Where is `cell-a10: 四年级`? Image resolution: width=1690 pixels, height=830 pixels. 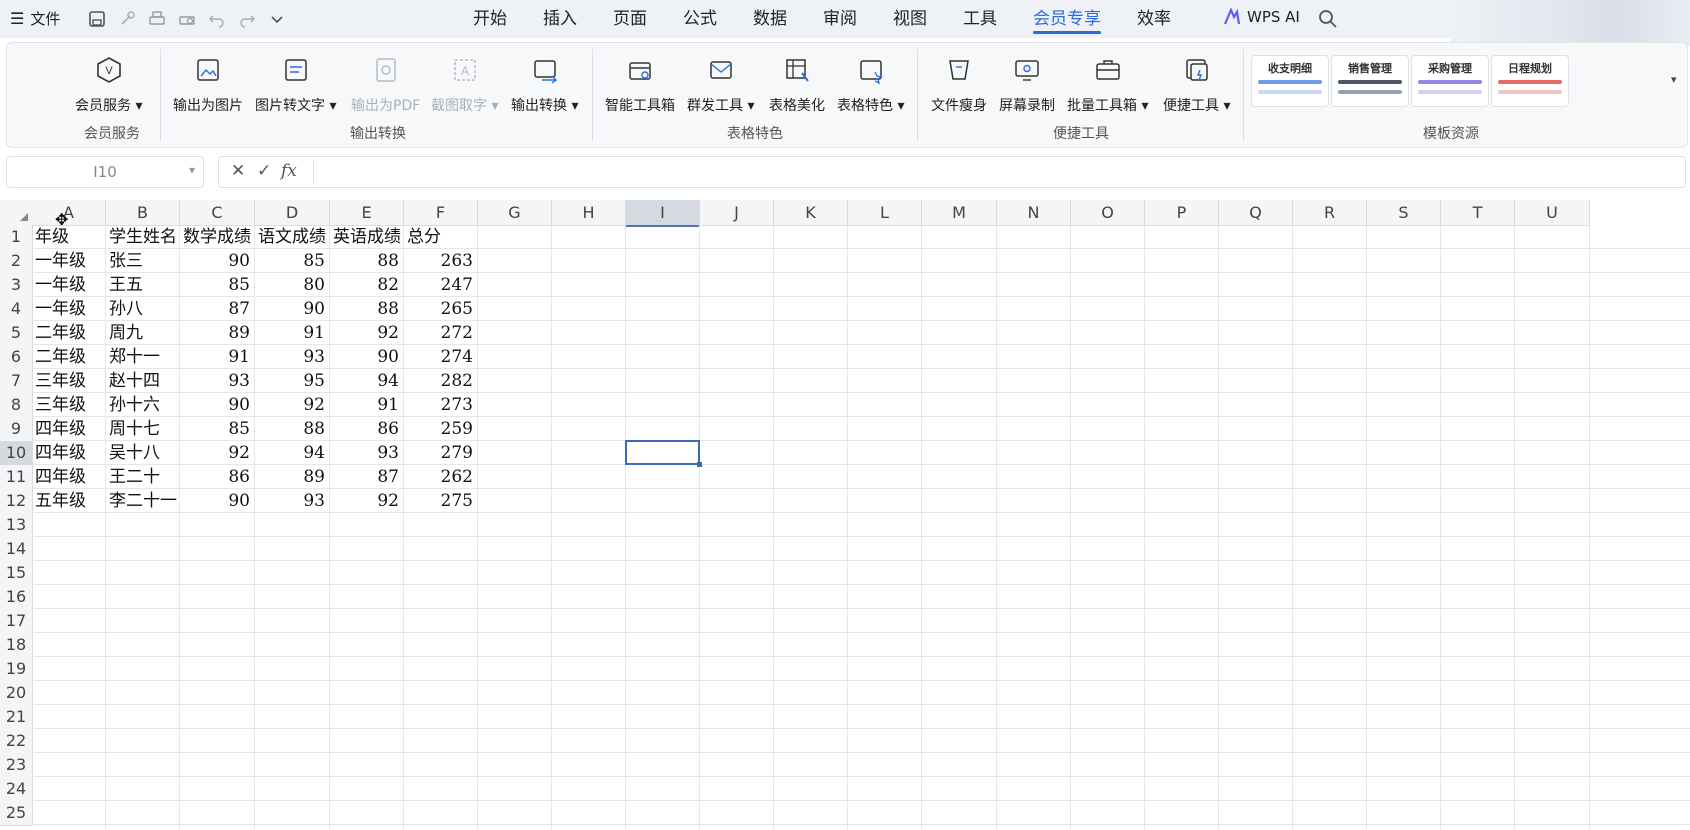
cell-a10: 四年级 is located at coordinates (68, 453).